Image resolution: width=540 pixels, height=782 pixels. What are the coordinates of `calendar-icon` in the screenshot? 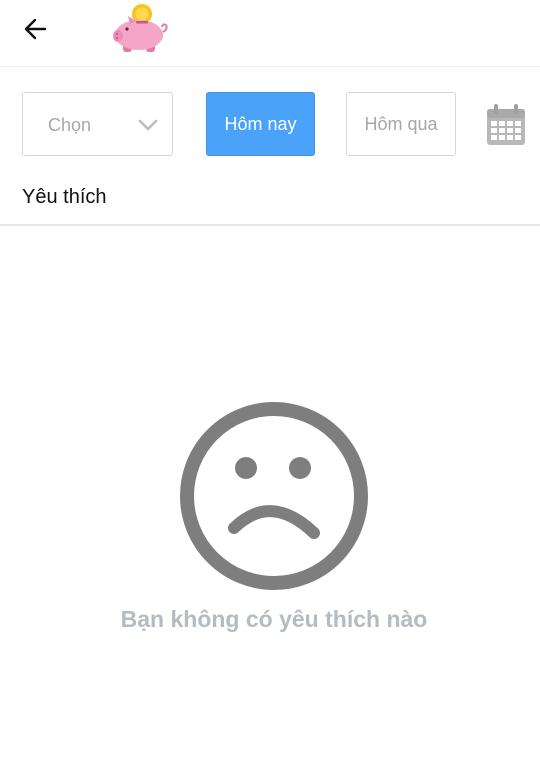 It's located at (506, 124).